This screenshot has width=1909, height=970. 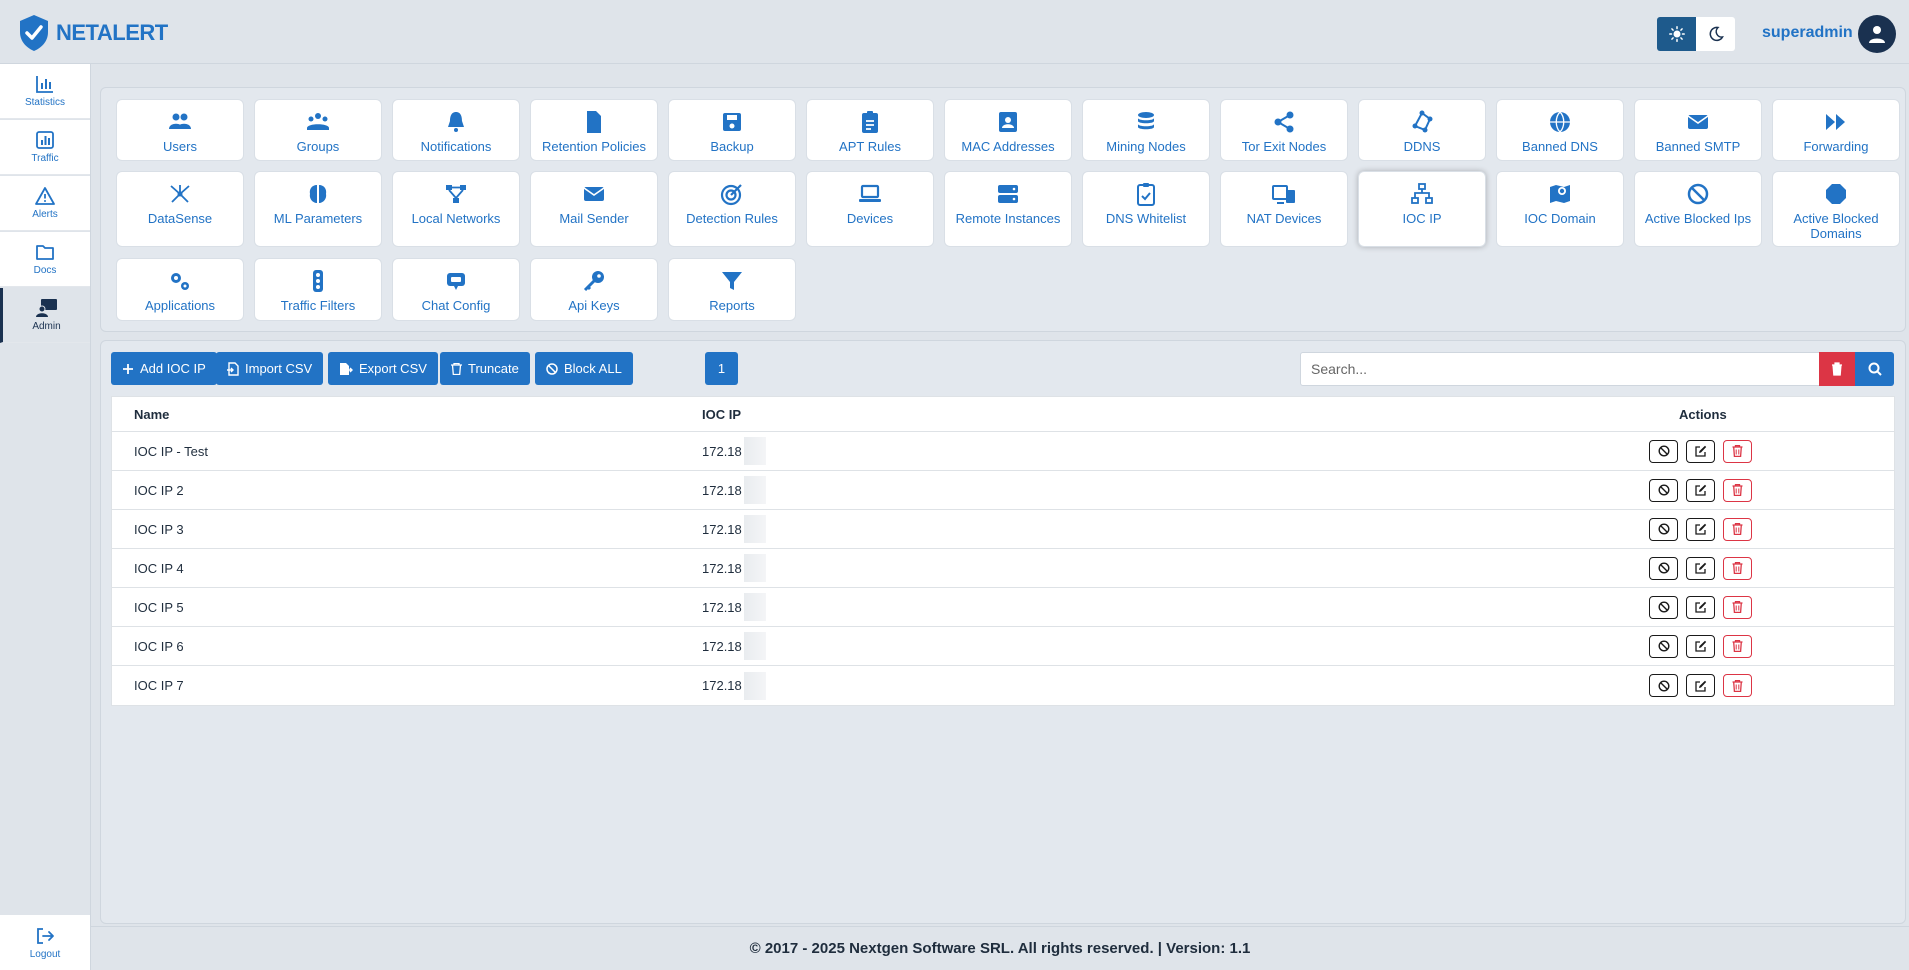 What do you see at coordinates (45, 91) in the screenshot?
I see `sidebar-item-statistics: Statistics` at bounding box center [45, 91].